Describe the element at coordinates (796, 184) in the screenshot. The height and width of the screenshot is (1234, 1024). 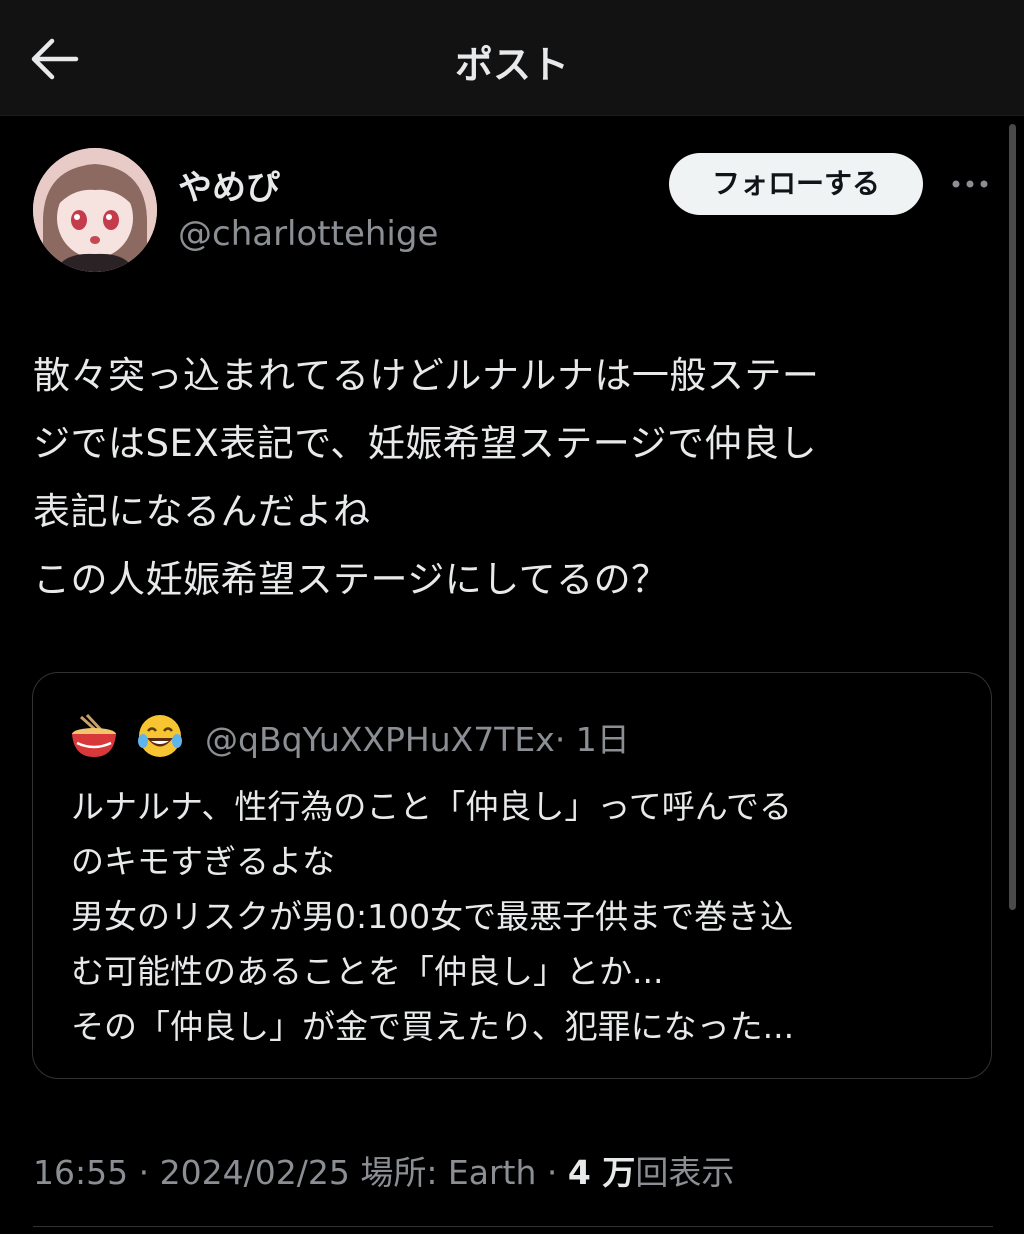
I see `follow-button: フォローする` at that location.